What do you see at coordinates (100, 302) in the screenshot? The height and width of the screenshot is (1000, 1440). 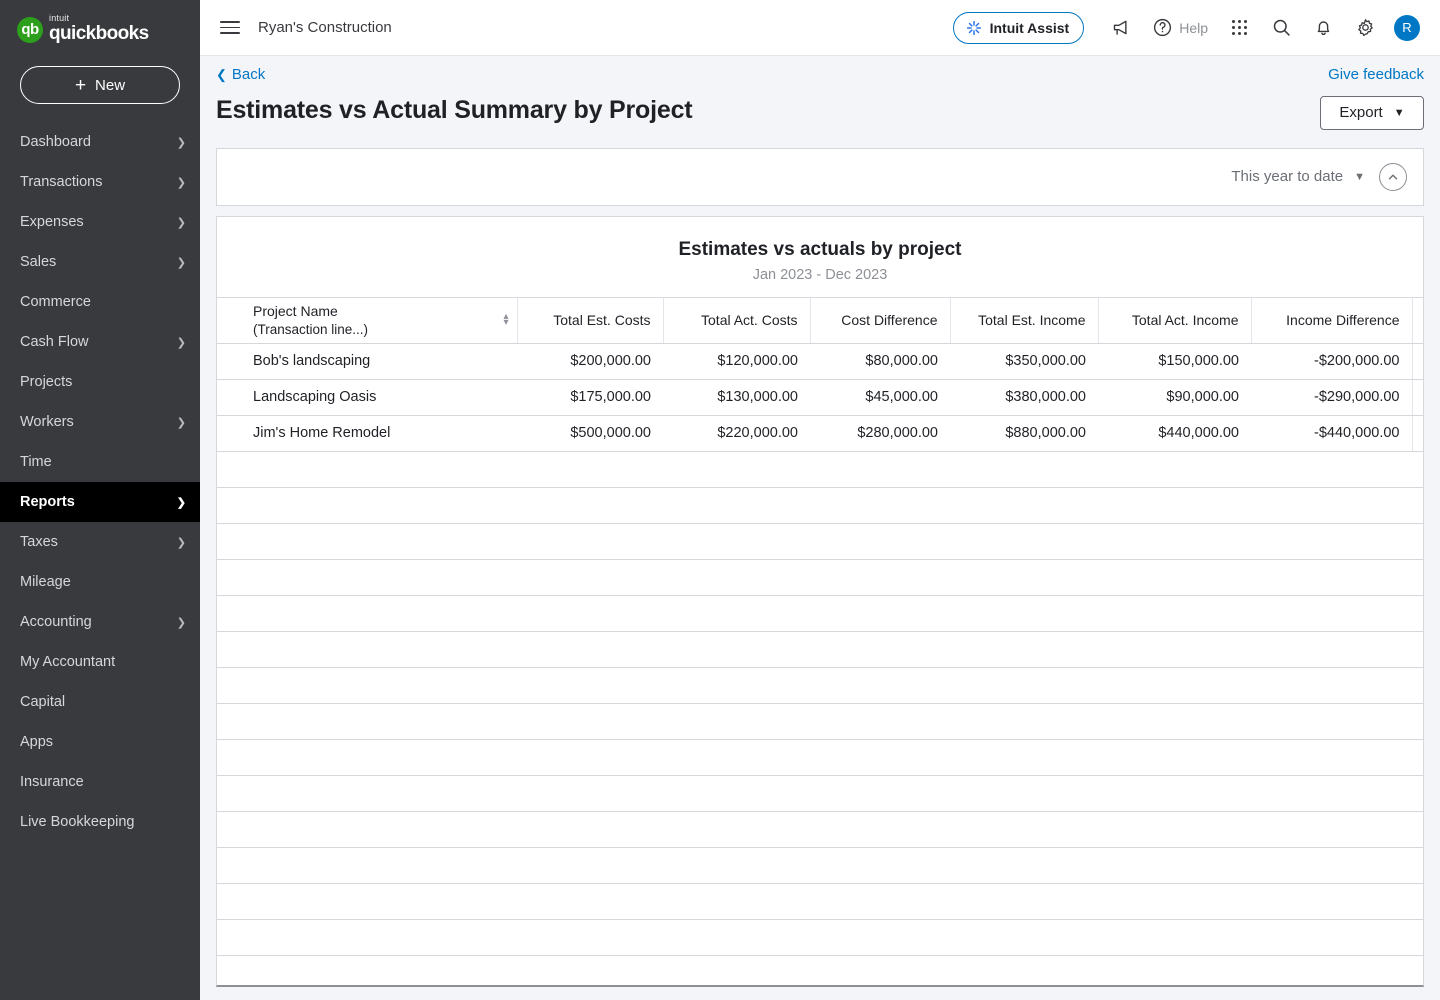 I see `sidebar-item-commerce: Commerce` at bounding box center [100, 302].